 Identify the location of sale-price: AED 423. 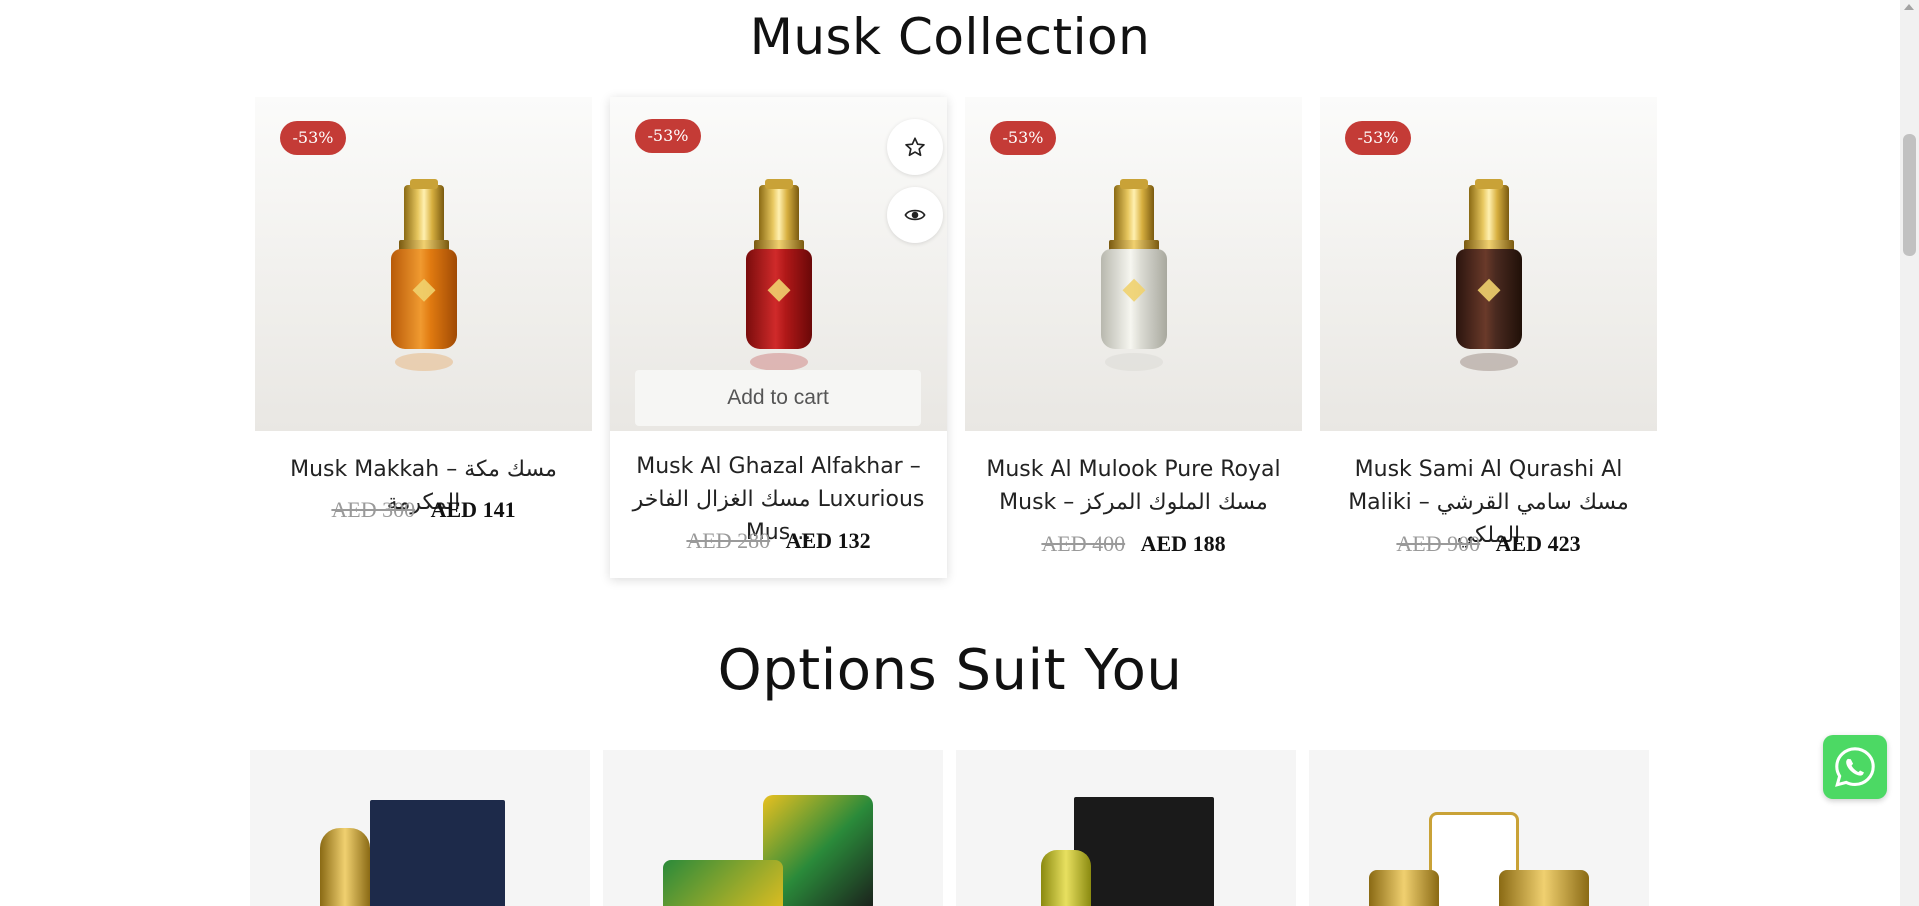
(1538, 543).